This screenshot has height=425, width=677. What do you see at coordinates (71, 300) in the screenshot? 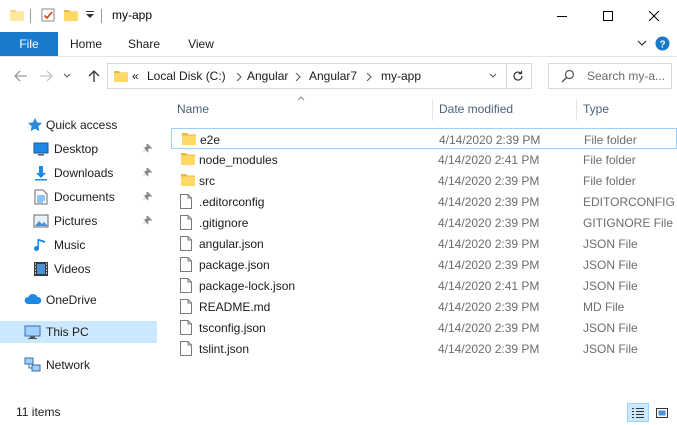
I see `nav-label: OneDrive` at bounding box center [71, 300].